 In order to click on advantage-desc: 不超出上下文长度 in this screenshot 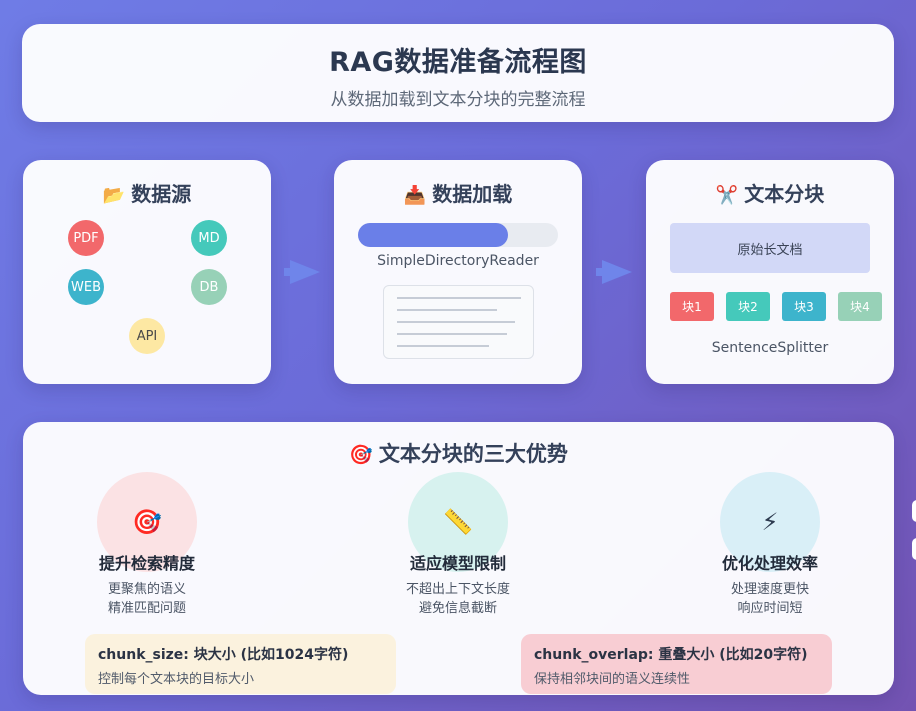, I will do `click(457, 589)`.